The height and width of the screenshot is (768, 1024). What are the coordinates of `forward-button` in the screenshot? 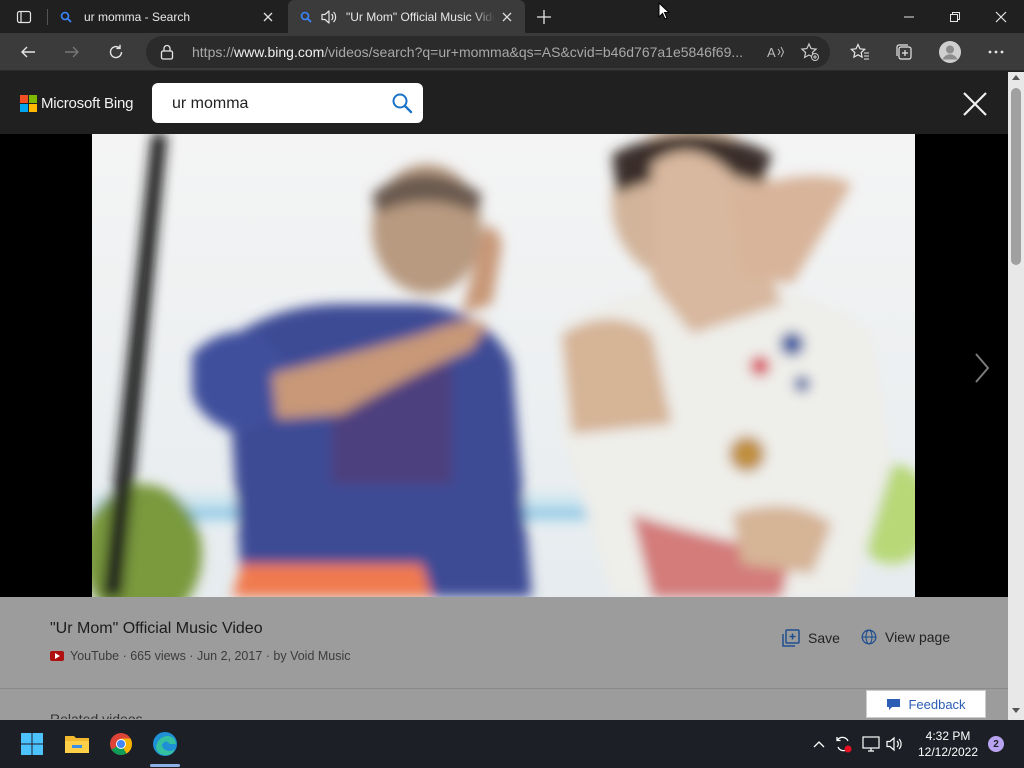 It's located at (72, 52).